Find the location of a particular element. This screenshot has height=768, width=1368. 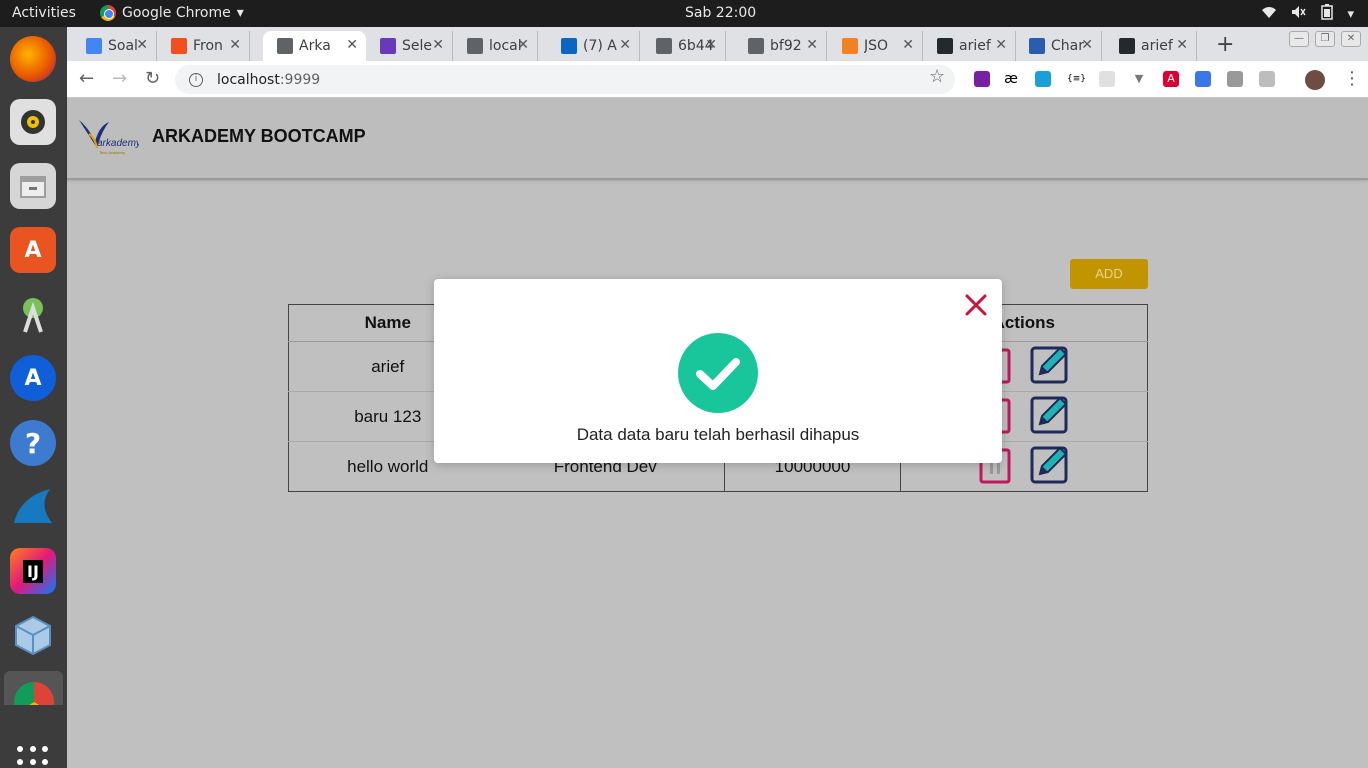

tab-label: (7) A is located at coordinates (600, 46).